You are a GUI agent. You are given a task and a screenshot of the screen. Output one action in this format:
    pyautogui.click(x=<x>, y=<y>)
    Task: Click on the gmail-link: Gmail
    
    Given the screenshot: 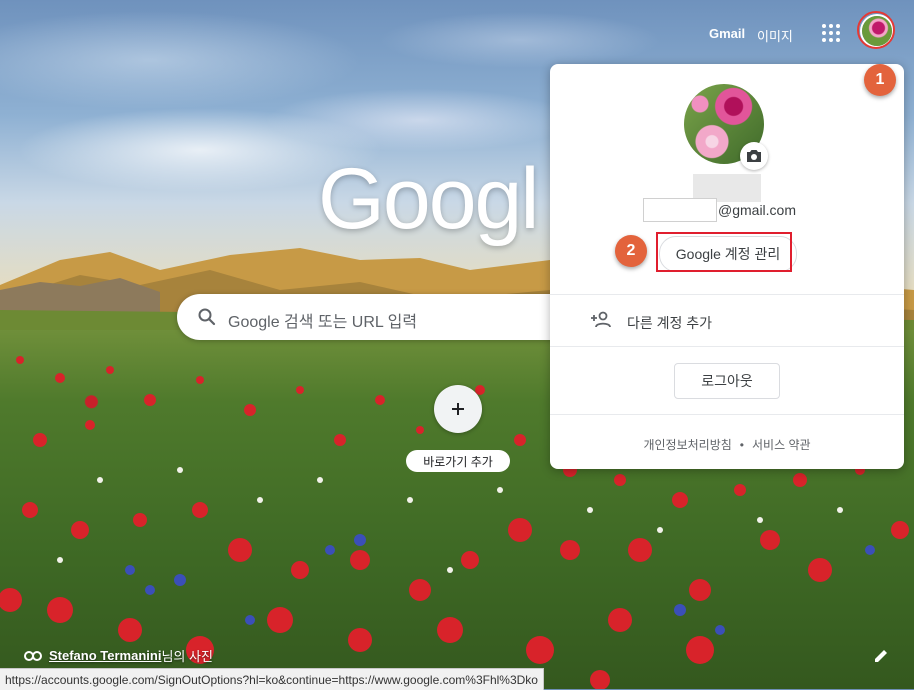 What is the action you would take?
    pyautogui.click(x=727, y=33)
    